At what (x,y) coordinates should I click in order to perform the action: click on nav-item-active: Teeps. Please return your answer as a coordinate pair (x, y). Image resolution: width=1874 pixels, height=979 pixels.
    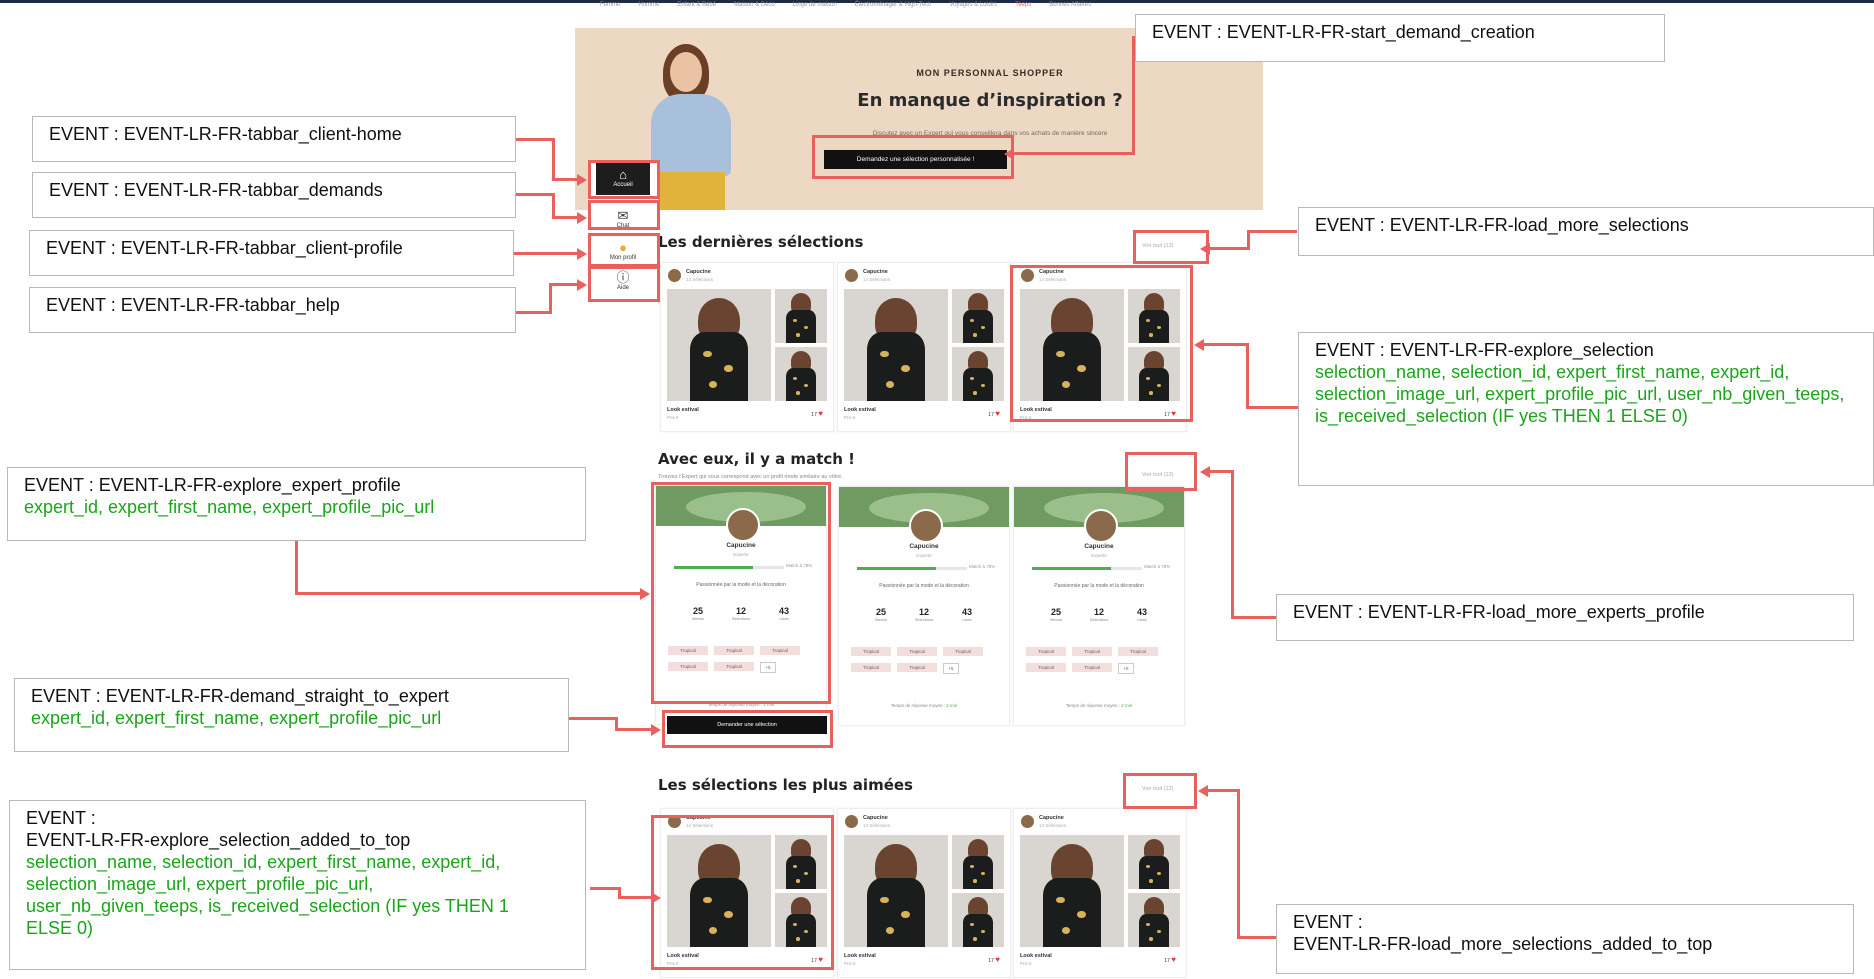
    Looking at the image, I should click on (1023, 8).